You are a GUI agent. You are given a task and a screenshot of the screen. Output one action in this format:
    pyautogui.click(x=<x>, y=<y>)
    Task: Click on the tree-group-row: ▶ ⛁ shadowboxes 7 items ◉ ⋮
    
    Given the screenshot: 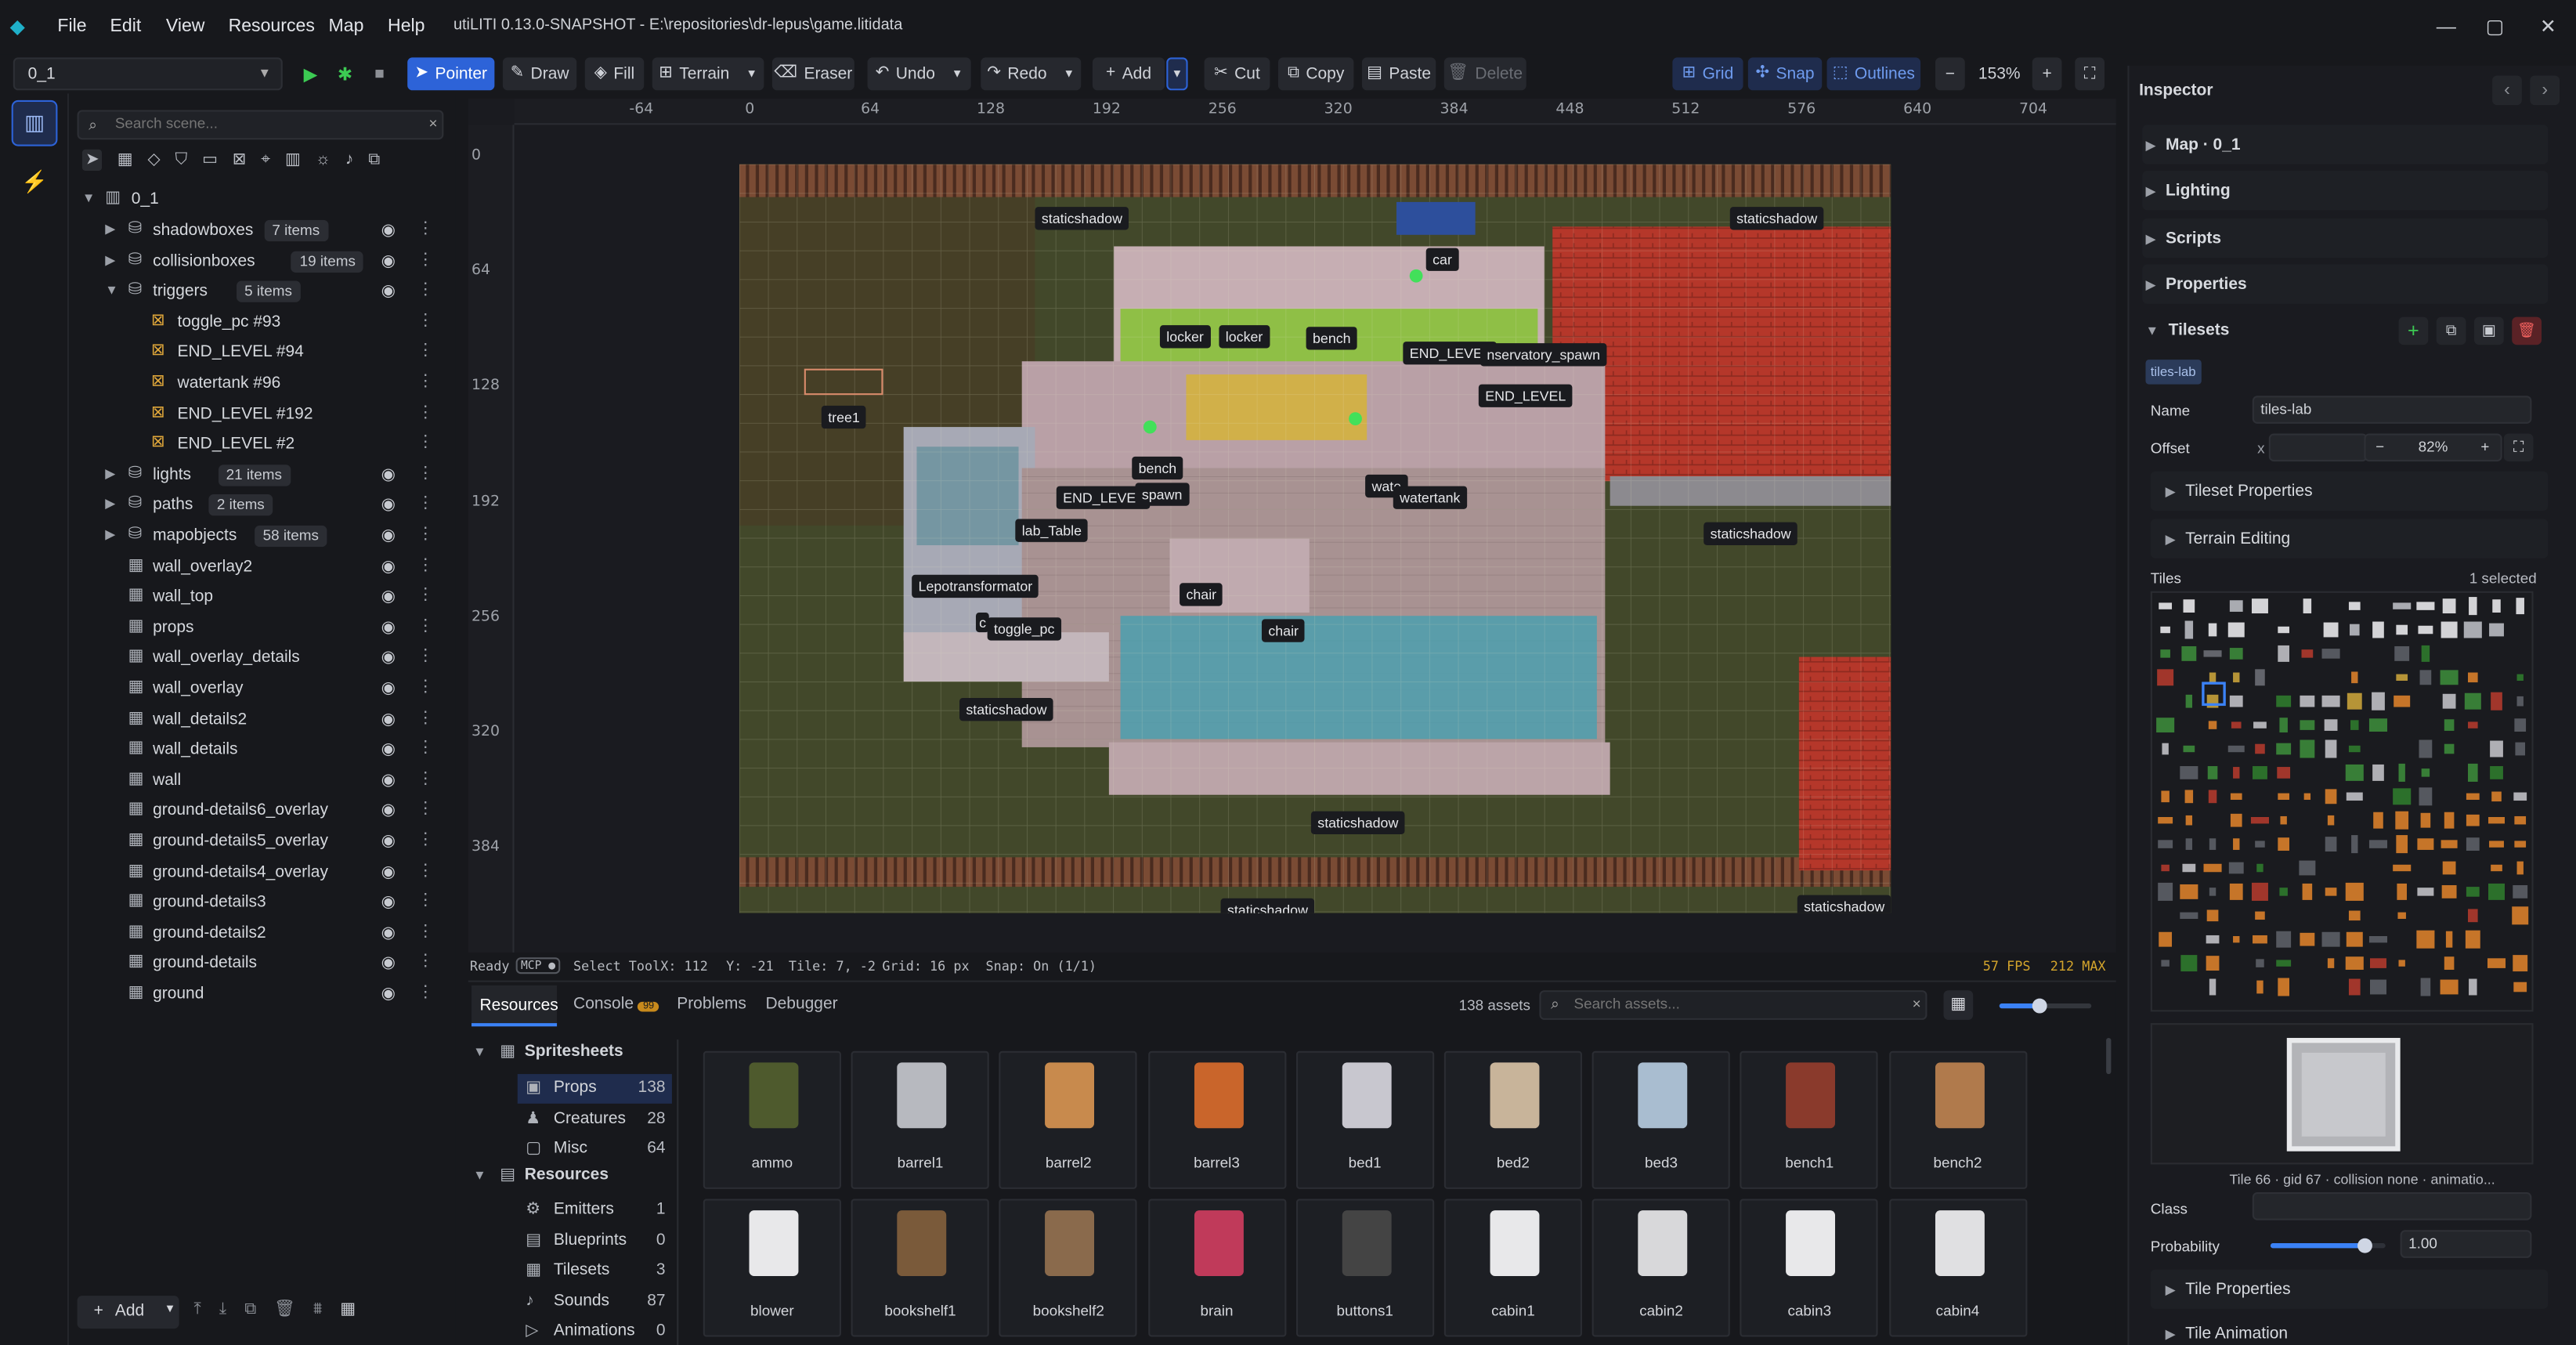 What is the action you would take?
    pyautogui.click(x=257, y=232)
    